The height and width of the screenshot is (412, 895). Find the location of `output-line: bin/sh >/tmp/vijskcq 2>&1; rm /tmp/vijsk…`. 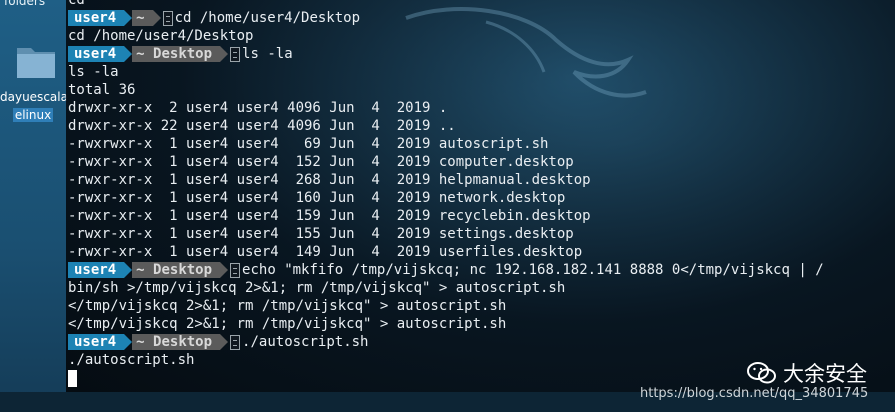

output-line: bin/sh >/tmp/vijskcq 2>&1; rm /tmp/vijsk… is located at coordinates (446, 288).